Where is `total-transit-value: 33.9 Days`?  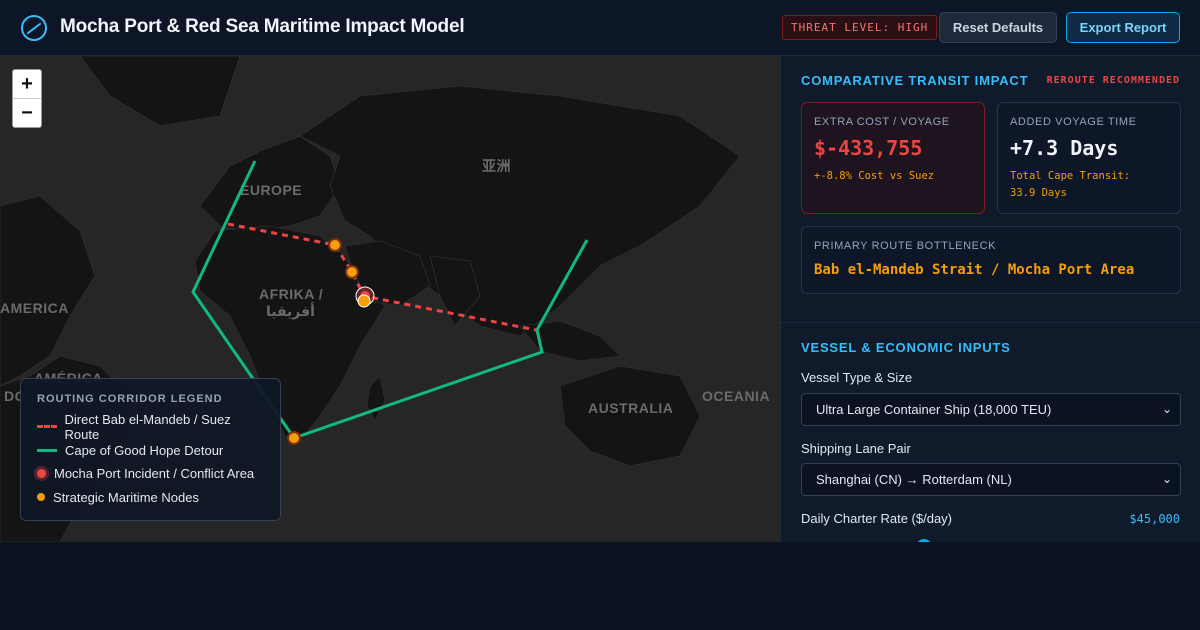 total-transit-value: 33.9 Days is located at coordinates (1038, 193).